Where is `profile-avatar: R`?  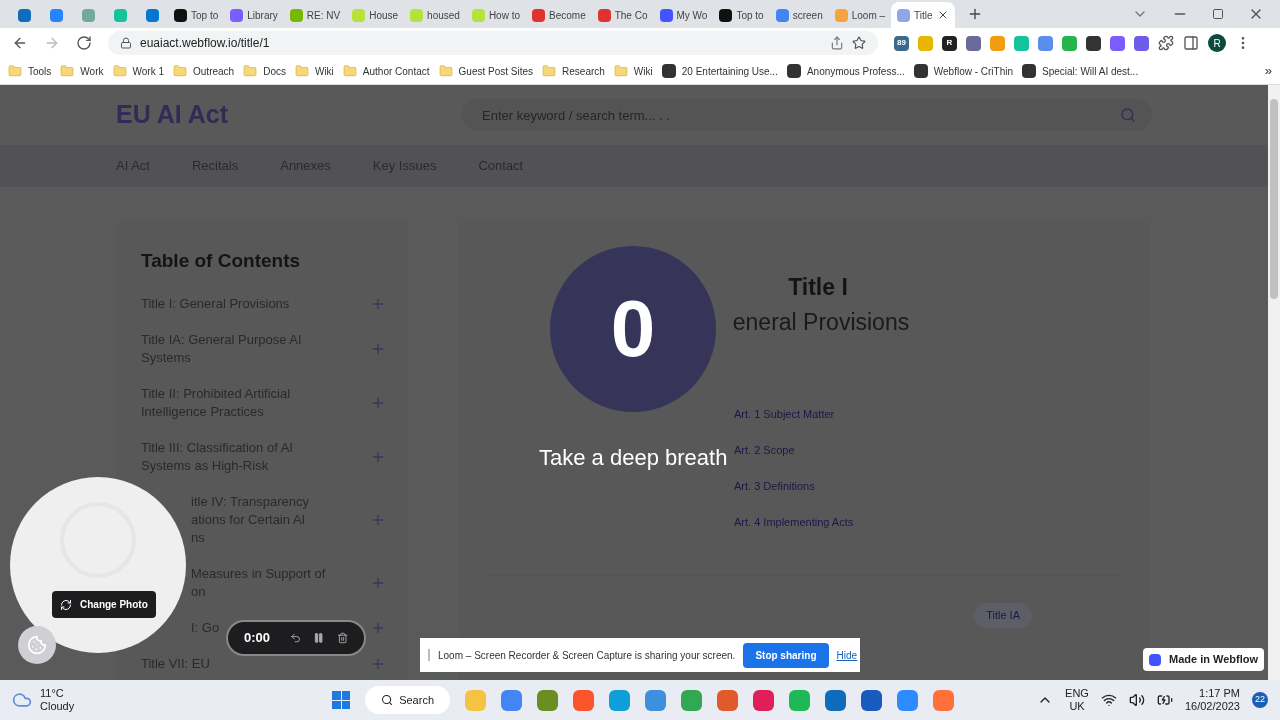 profile-avatar: R is located at coordinates (1217, 43).